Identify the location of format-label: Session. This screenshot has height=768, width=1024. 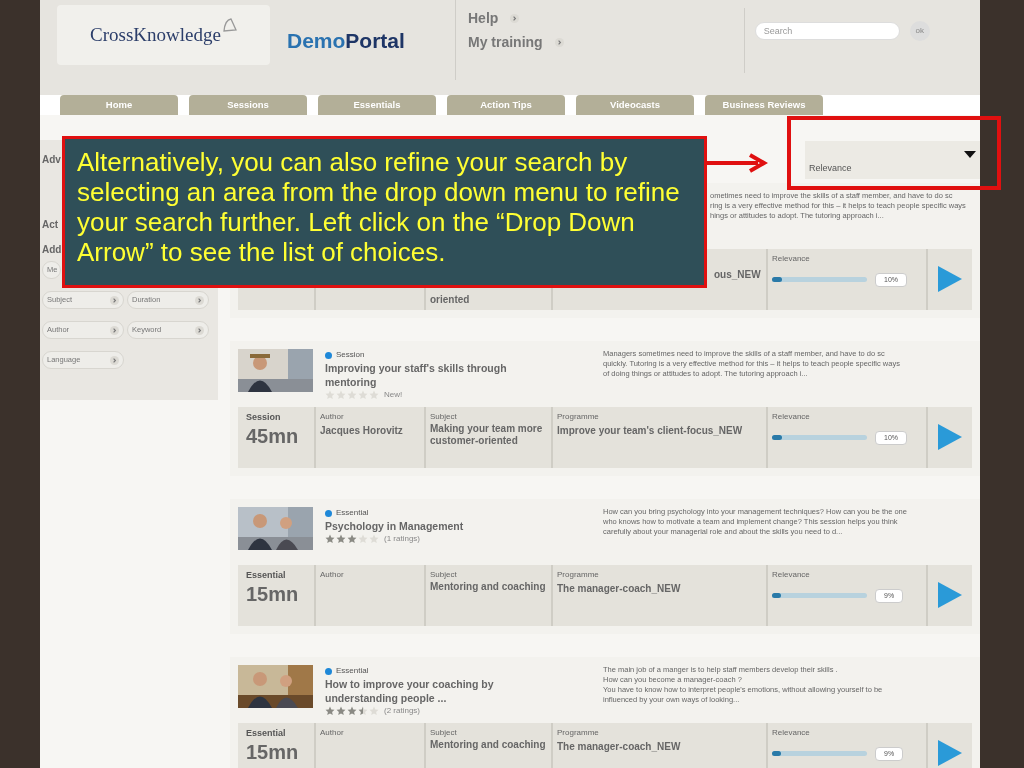
(264, 417).